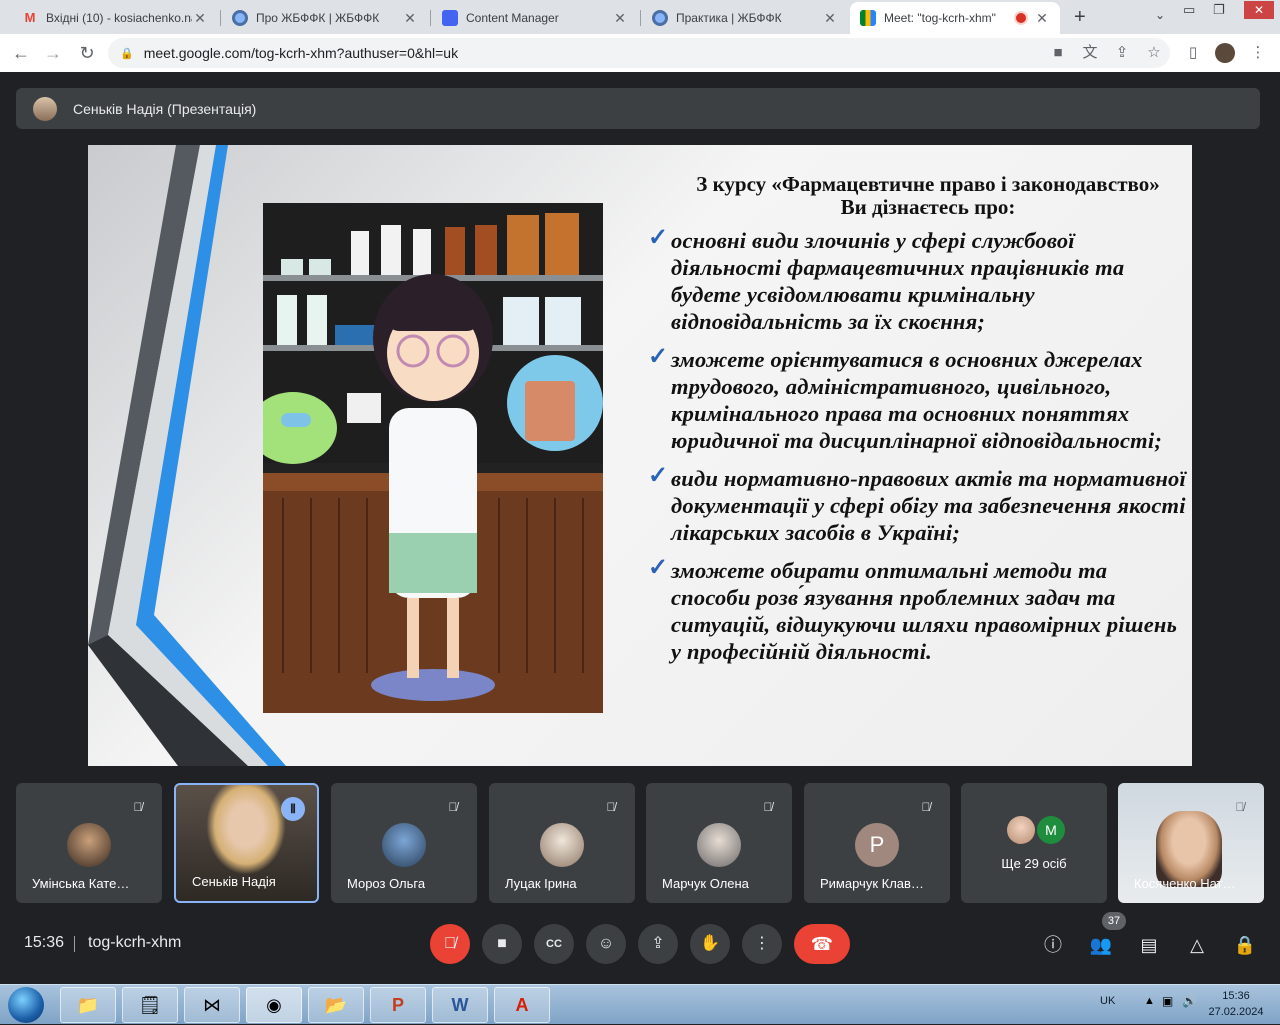 The width and height of the screenshot is (1280, 1025). I want to click on system-tray: UK ▲ ▣ 🔊 15:36 27.02.2024, so click(1175, 1005).